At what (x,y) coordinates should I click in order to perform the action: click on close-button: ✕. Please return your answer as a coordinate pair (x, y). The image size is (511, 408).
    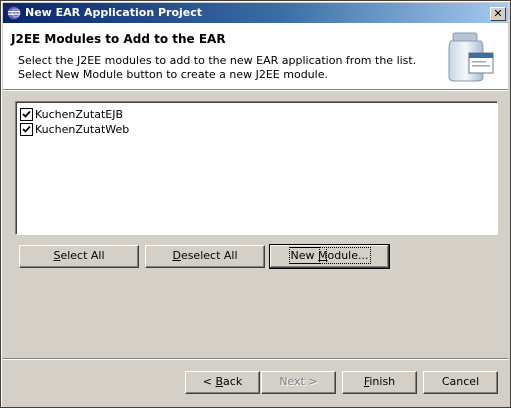
    Looking at the image, I should click on (498, 14).